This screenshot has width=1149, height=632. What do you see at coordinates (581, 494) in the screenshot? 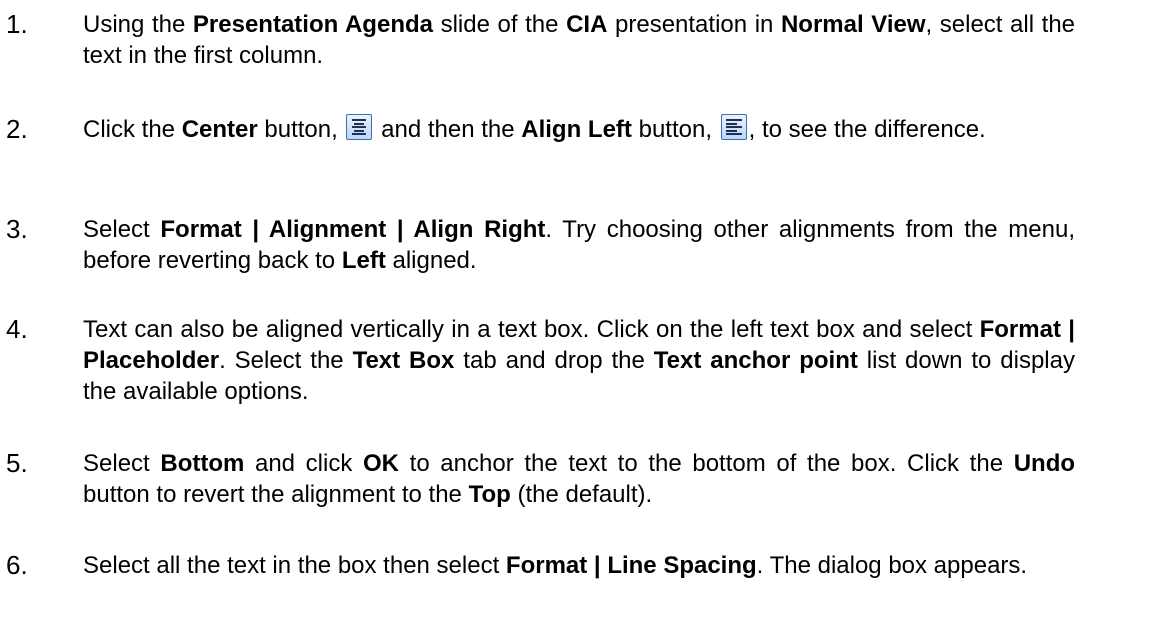
I see `text-run: (the default).` at bounding box center [581, 494].